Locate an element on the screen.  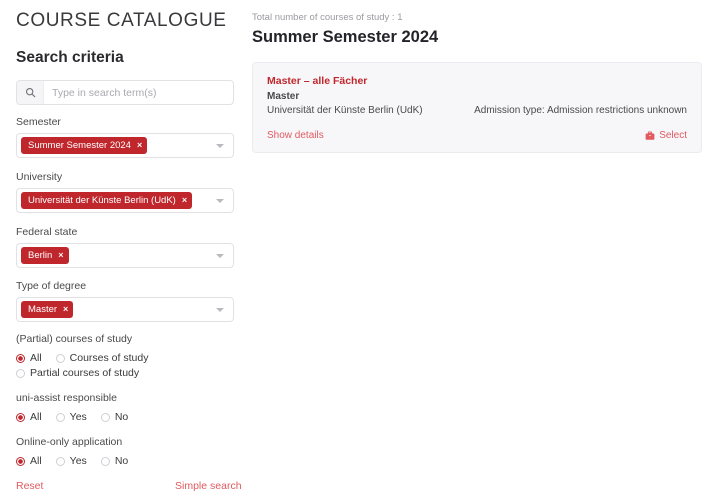
radio-uni-assist-no: No is located at coordinates (114, 417).